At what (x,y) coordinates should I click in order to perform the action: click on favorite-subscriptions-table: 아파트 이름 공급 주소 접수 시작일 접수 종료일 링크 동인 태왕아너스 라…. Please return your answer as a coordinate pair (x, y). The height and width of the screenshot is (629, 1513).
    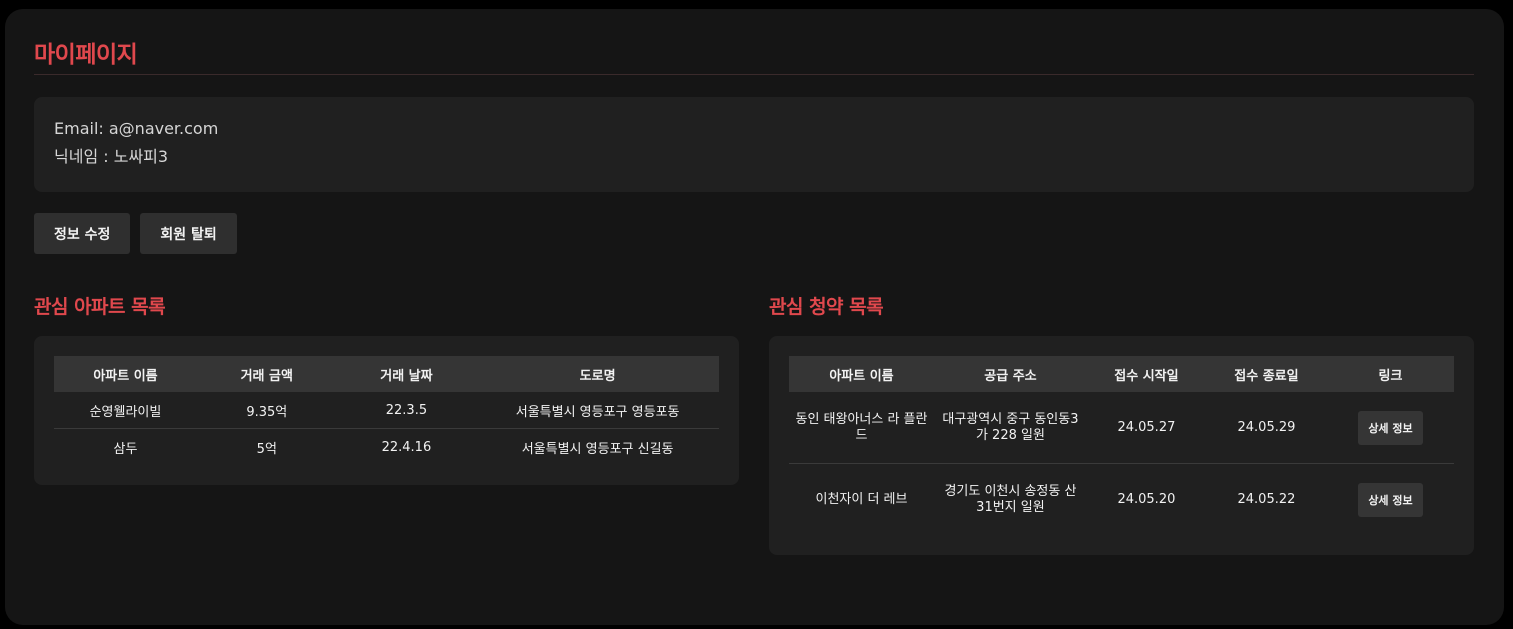
    Looking at the image, I should click on (1121, 445).